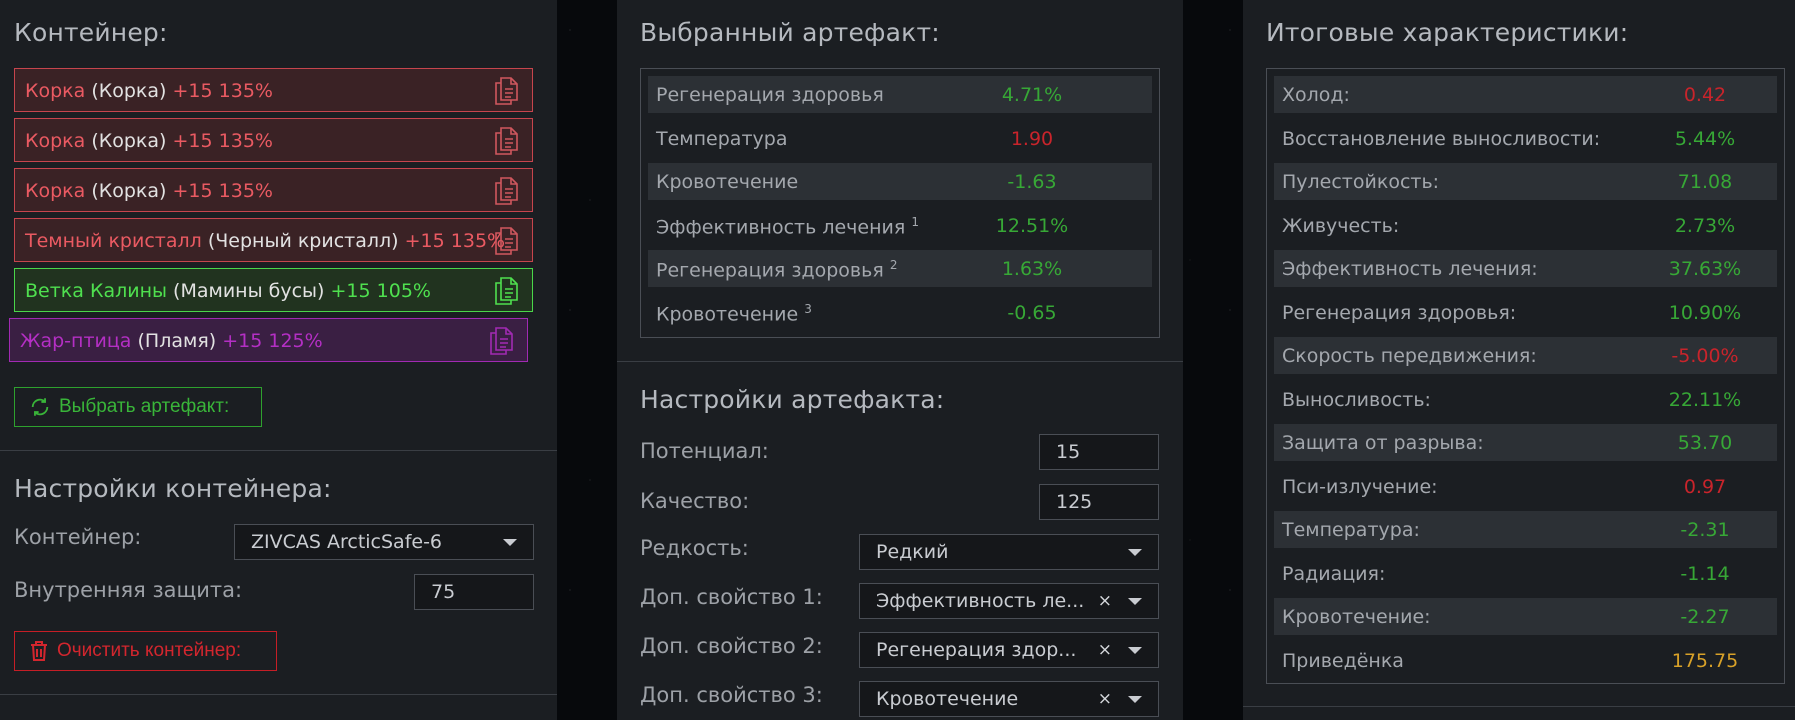 The image size is (1795, 720). What do you see at coordinates (900, 312) in the screenshot?
I see `stat-row: Кровотечение 3 -0.65` at bounding box center [900, 312].